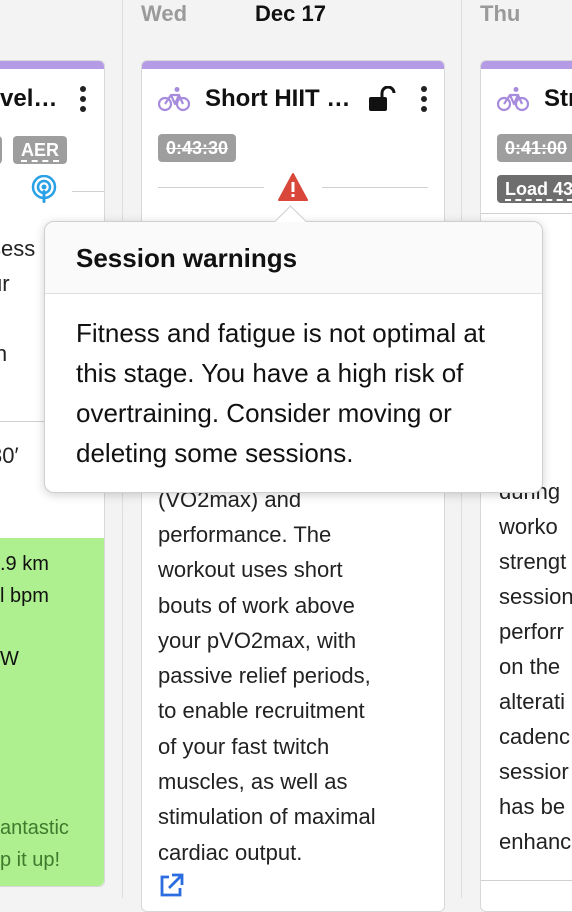  What do you see at coordinates (5, 283) in the screenshot?
I see `description-line: ur` at bounding box center [5, 283].